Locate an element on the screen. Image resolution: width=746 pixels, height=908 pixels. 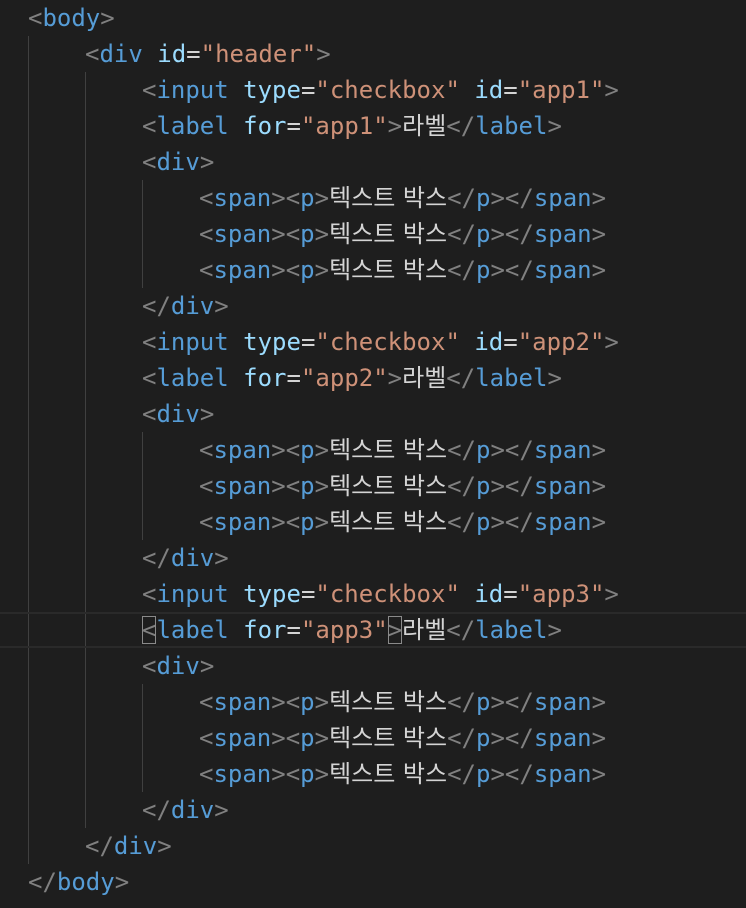
code-text: <input type="checkbox" id="app2"> is located at coordinates (380, 342).